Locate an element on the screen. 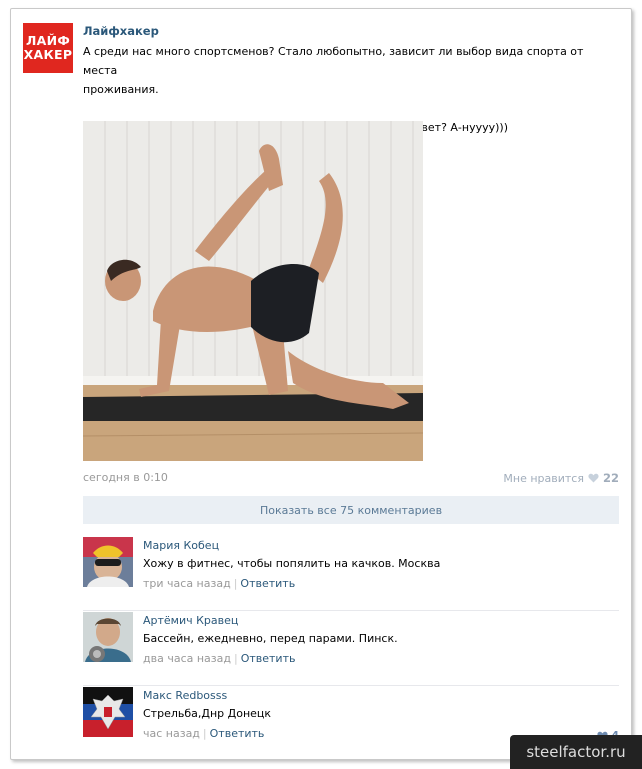  comment-meta: два часа назад | Ответить is located at coordinates (219, 658).